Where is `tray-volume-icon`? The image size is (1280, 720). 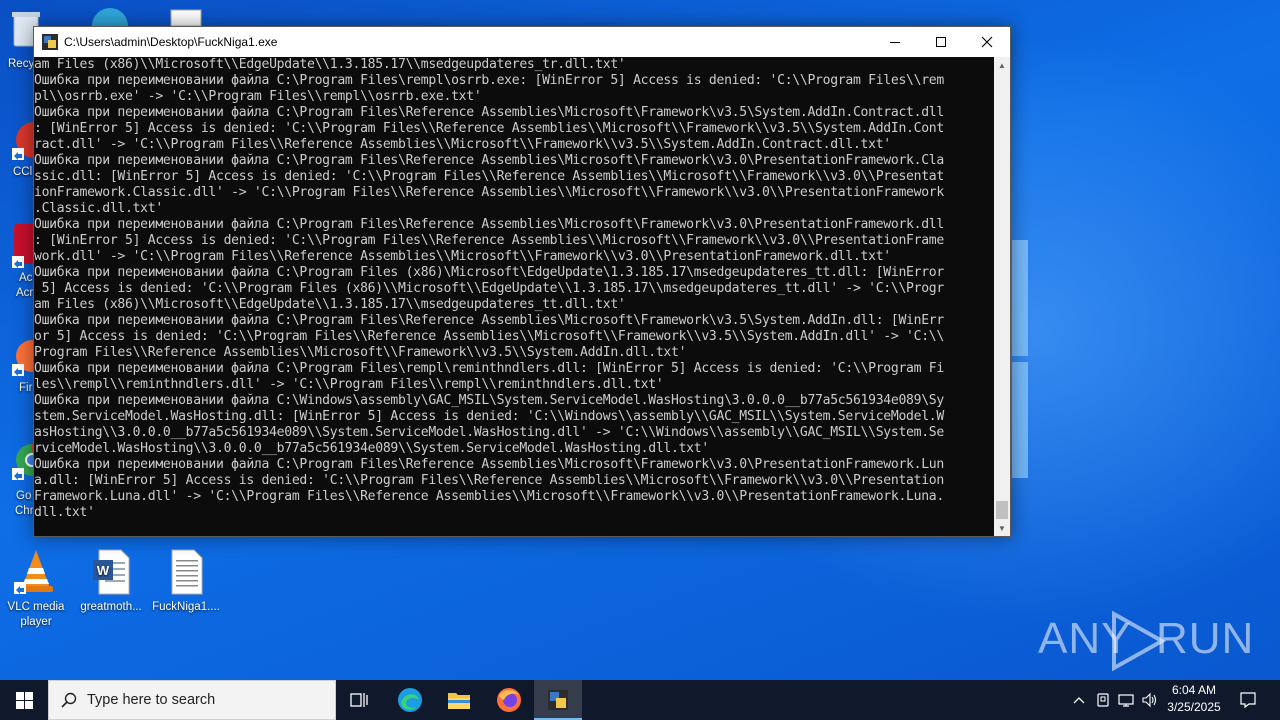
tray-volume-icon is located at coordinates (1150, 700).